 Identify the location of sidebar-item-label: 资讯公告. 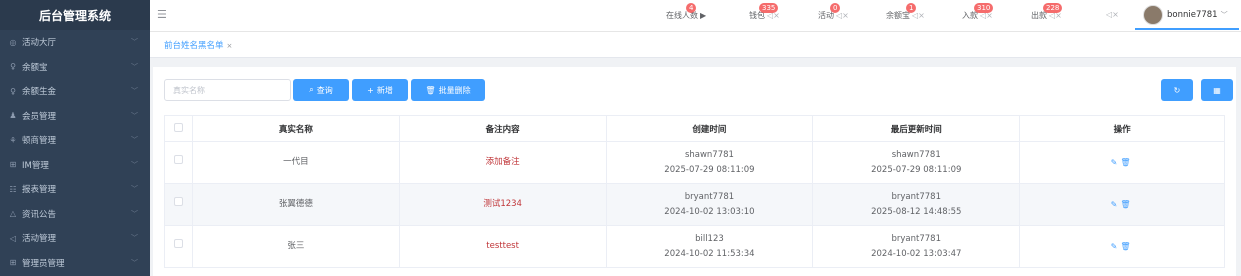
(39, 214).